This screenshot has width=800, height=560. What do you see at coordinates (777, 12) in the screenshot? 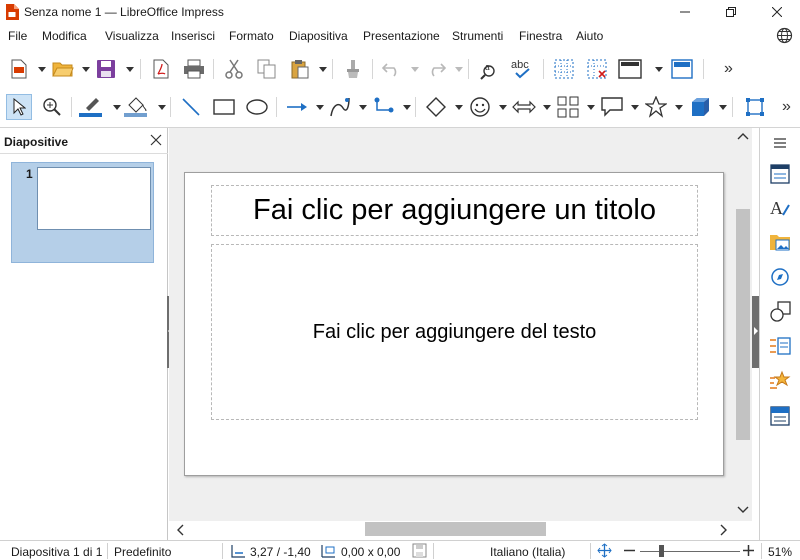
I see `close-window-button` at bounding box center [777, 12].